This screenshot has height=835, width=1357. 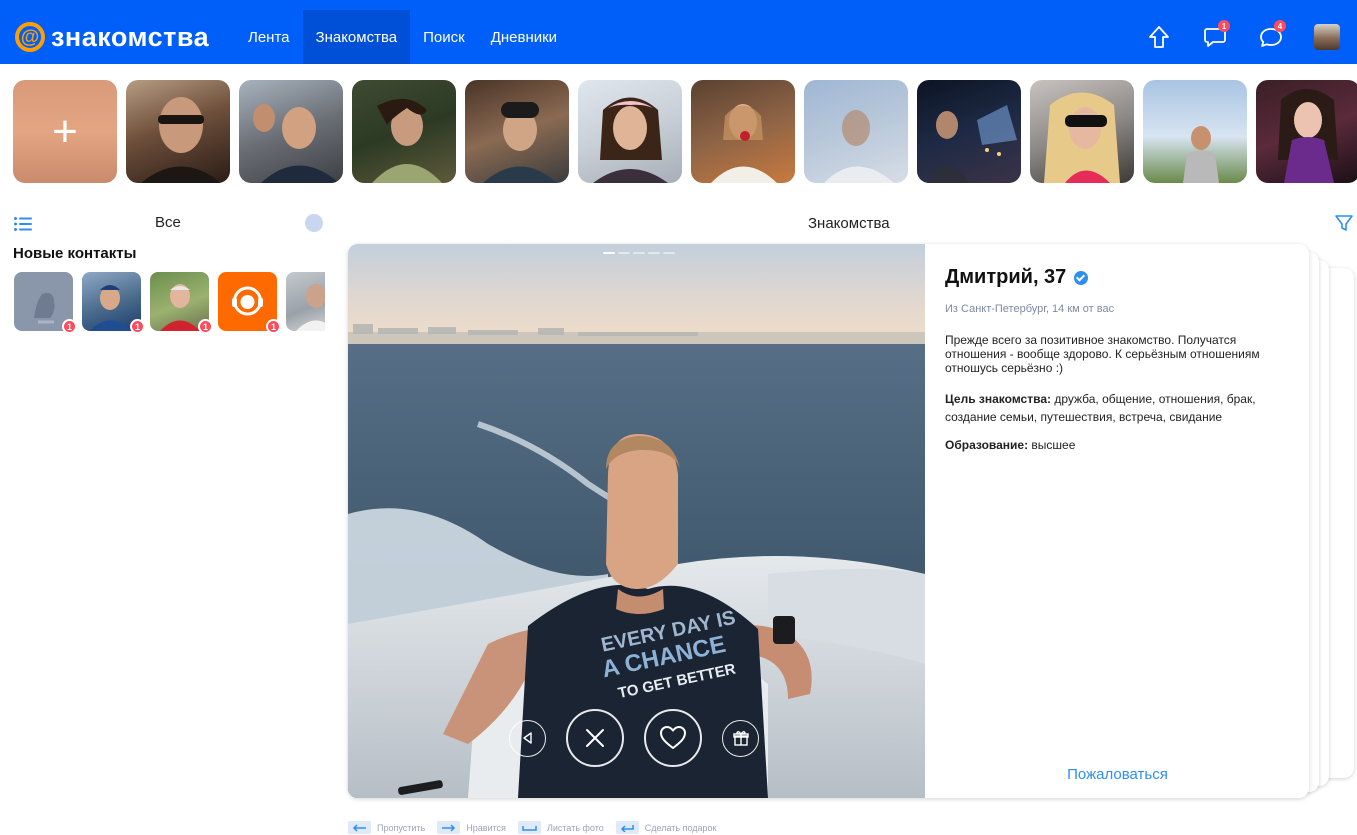 I want to click on goal-label: Цель знакомства:, so click(x=998, y=399).